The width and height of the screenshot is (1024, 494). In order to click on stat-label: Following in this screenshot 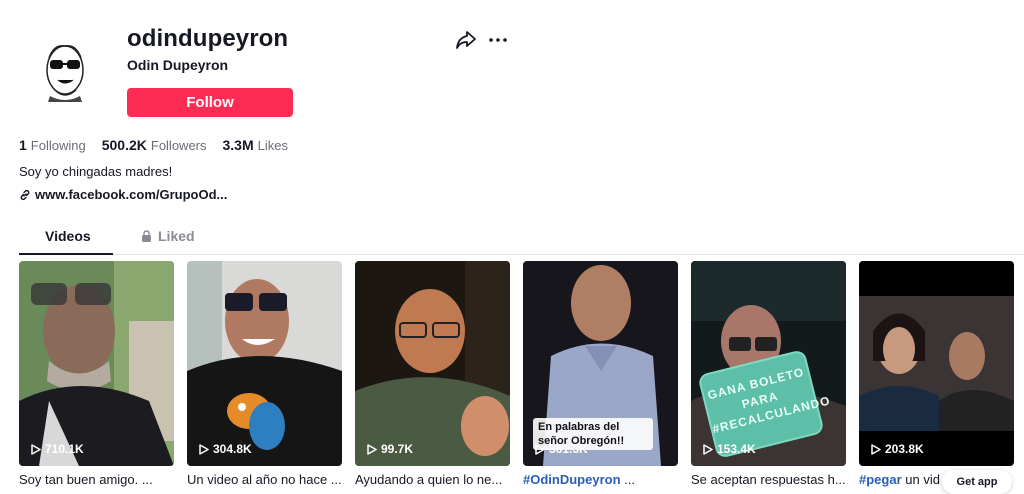, I will do `click(58, 145)`.